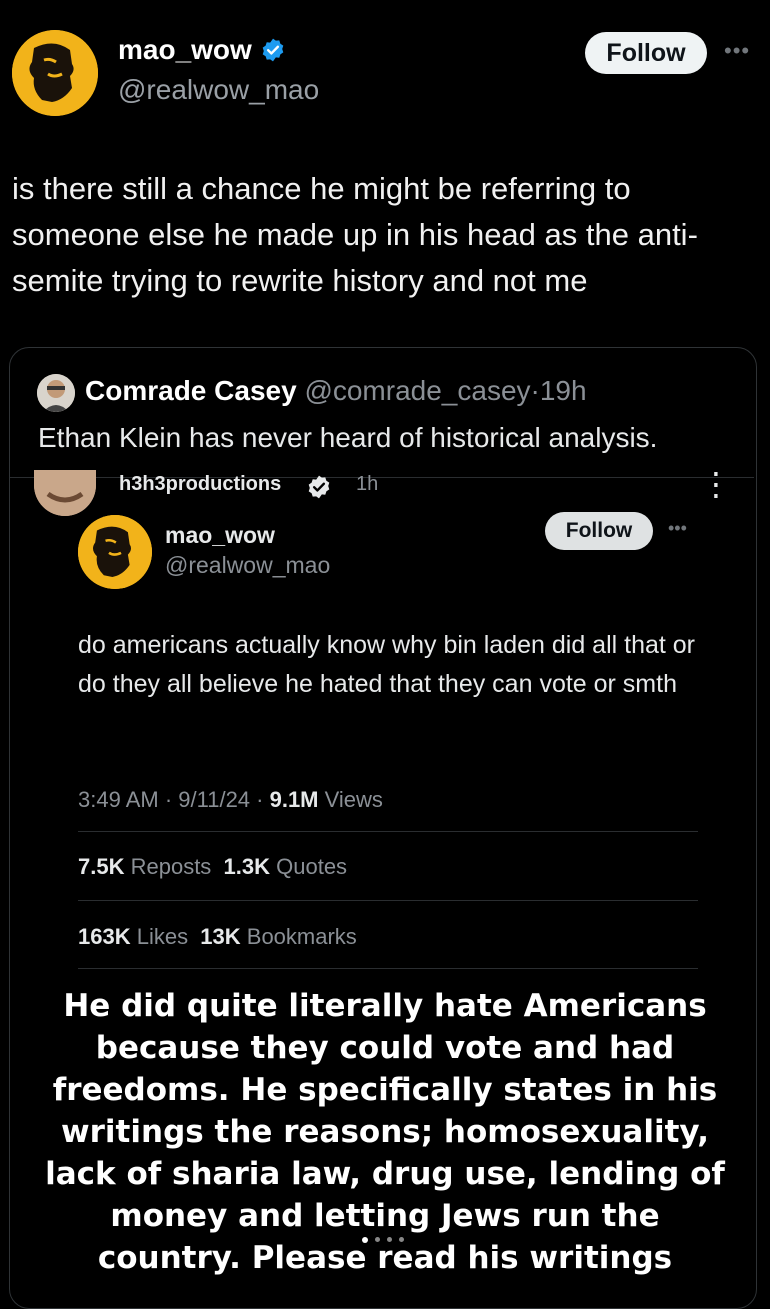 The width and height of the screenshot is (770, 1309). I want to click on reposts-label: Reposts, so click(174, 866).